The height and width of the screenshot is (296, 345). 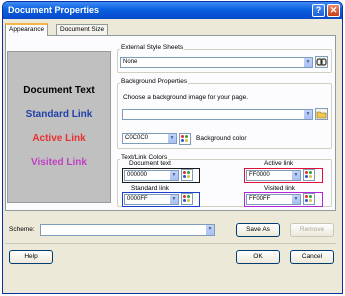 What do you see at coordinates (312, 230) in the screenshot?
I see `remove-button: Remove` at bounding box center [312, 230].